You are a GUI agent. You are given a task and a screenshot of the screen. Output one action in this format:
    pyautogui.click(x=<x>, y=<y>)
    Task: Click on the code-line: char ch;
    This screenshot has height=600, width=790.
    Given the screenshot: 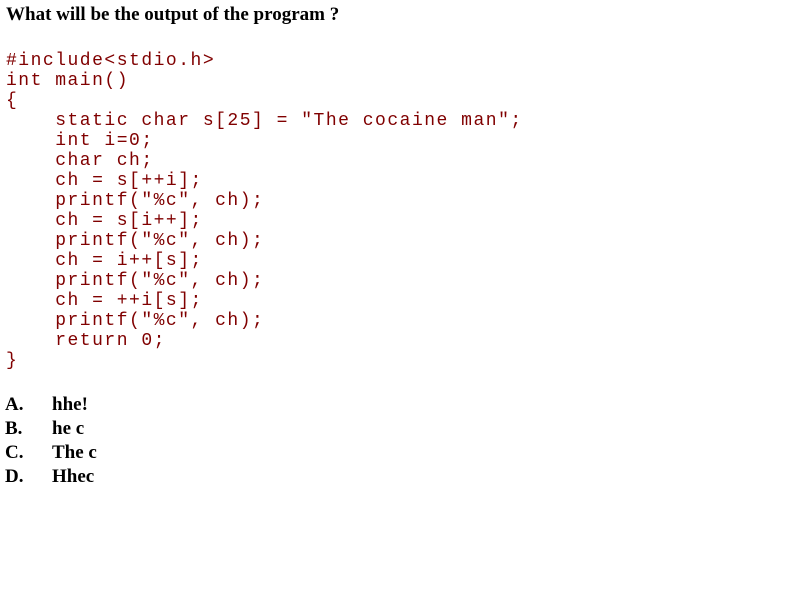 What is the action you would take?
    pyautogui.click(x=80, y=161)
    